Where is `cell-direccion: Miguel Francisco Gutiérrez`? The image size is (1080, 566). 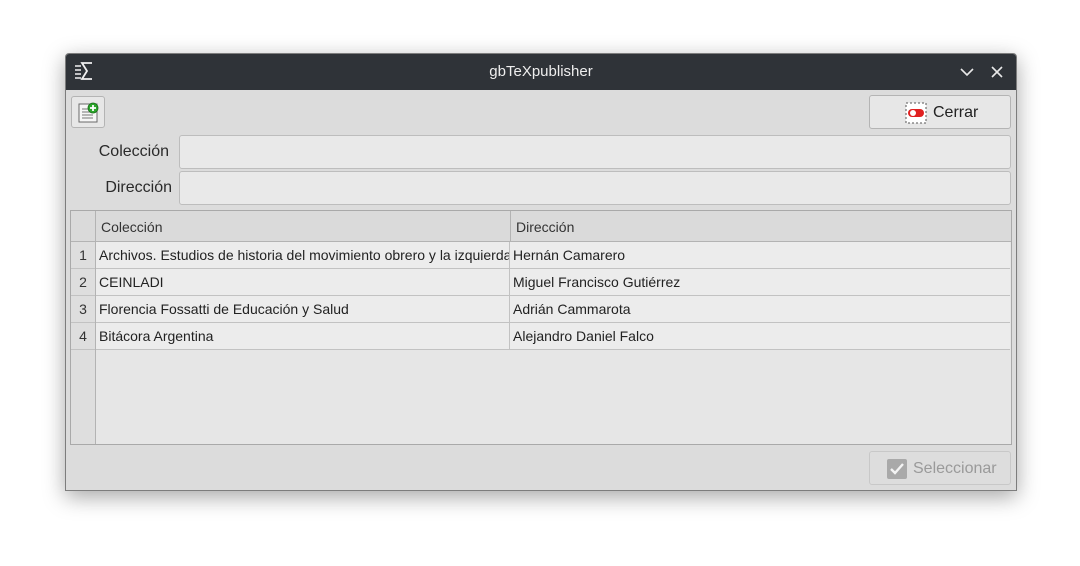
cell-direccion: Miguel Francisco Gutiérrez is located at coordinates (760, 282).